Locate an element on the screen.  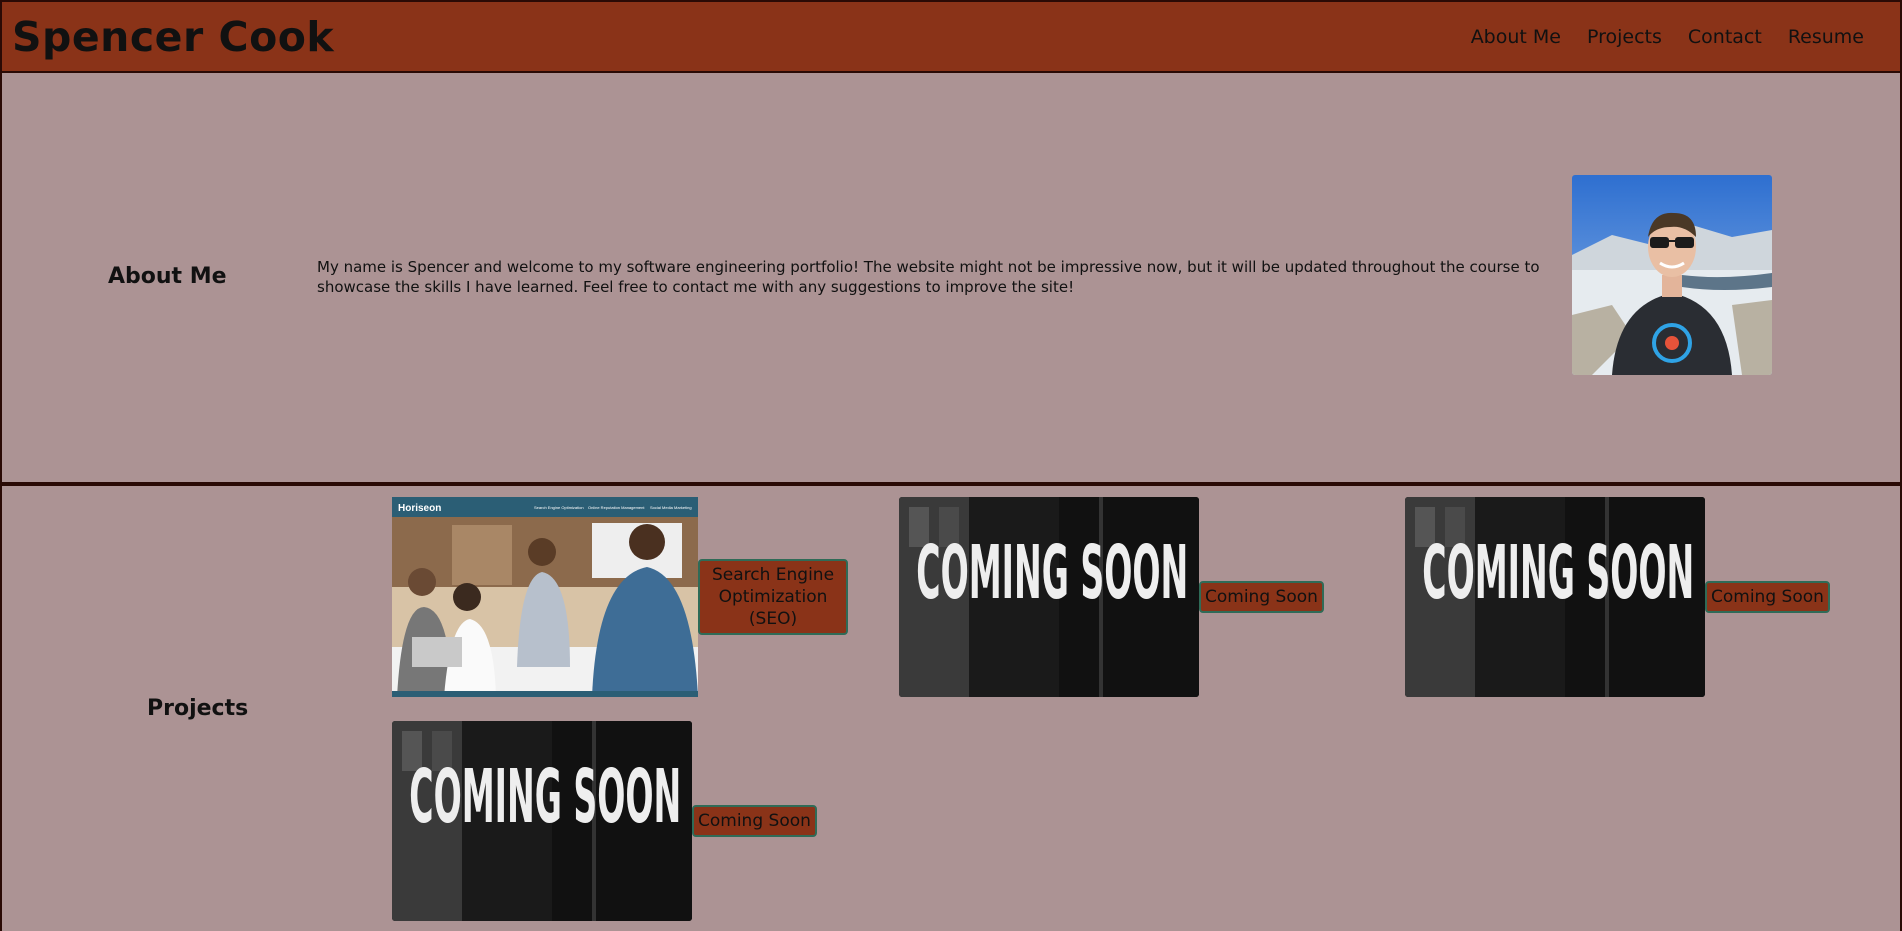
project-thumbnail-3: COMING SOON is located at coordinates (1555, 597).